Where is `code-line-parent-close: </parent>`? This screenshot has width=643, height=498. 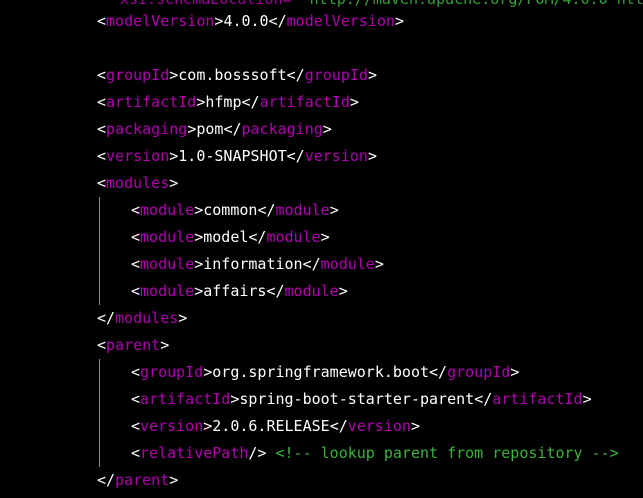 code-line-parent-close: </parent> is located at coordinates (137, 480).